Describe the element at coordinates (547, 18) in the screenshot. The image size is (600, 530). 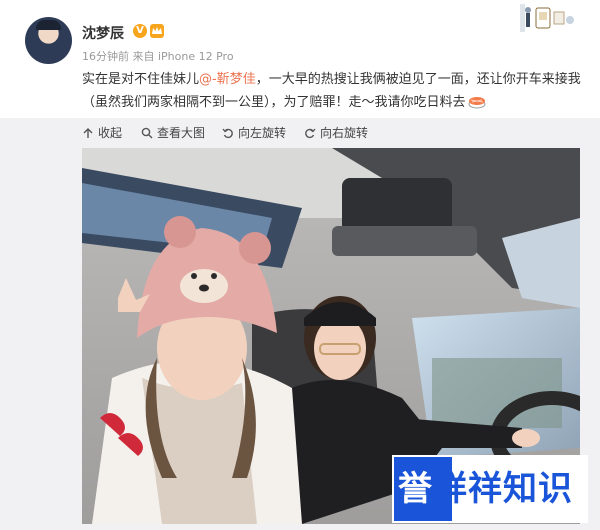
I see `decoration-icon` at that location.